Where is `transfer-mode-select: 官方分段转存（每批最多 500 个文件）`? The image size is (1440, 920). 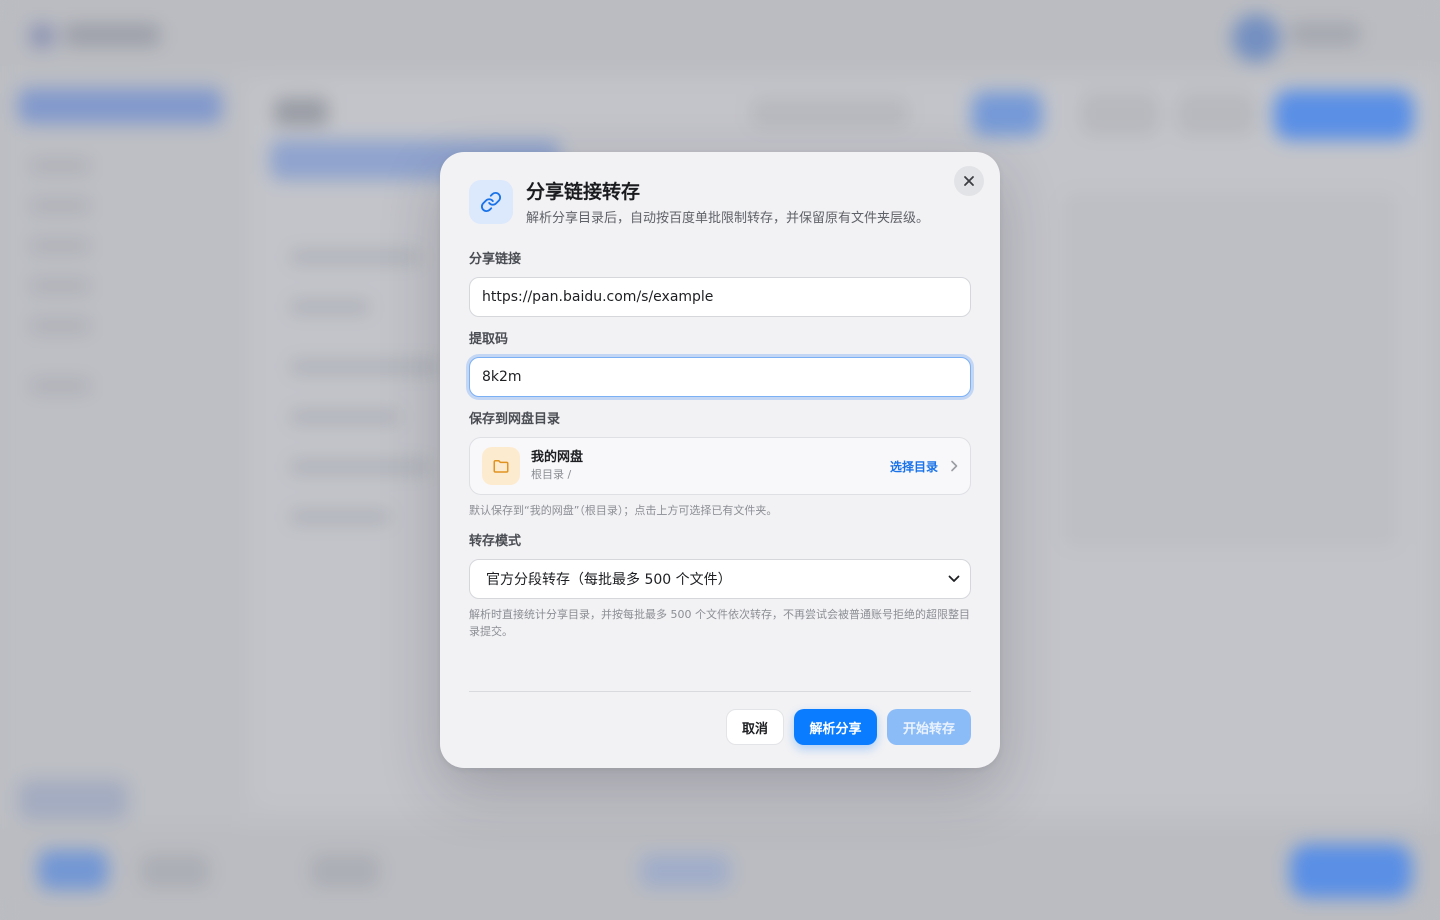
transfer-mode-select: 官方分段转存（每批最多 500 个文件） is located at coordinates (720, 579).